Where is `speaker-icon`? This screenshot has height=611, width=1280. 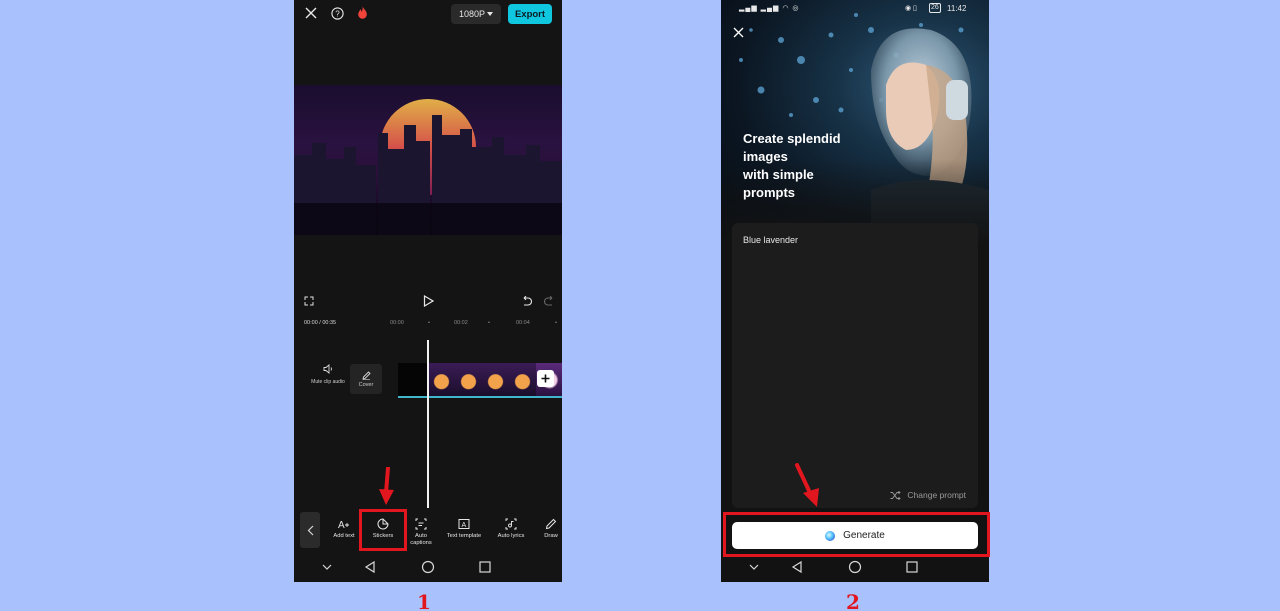
speaker-icon is located at coordinates (327, 369).